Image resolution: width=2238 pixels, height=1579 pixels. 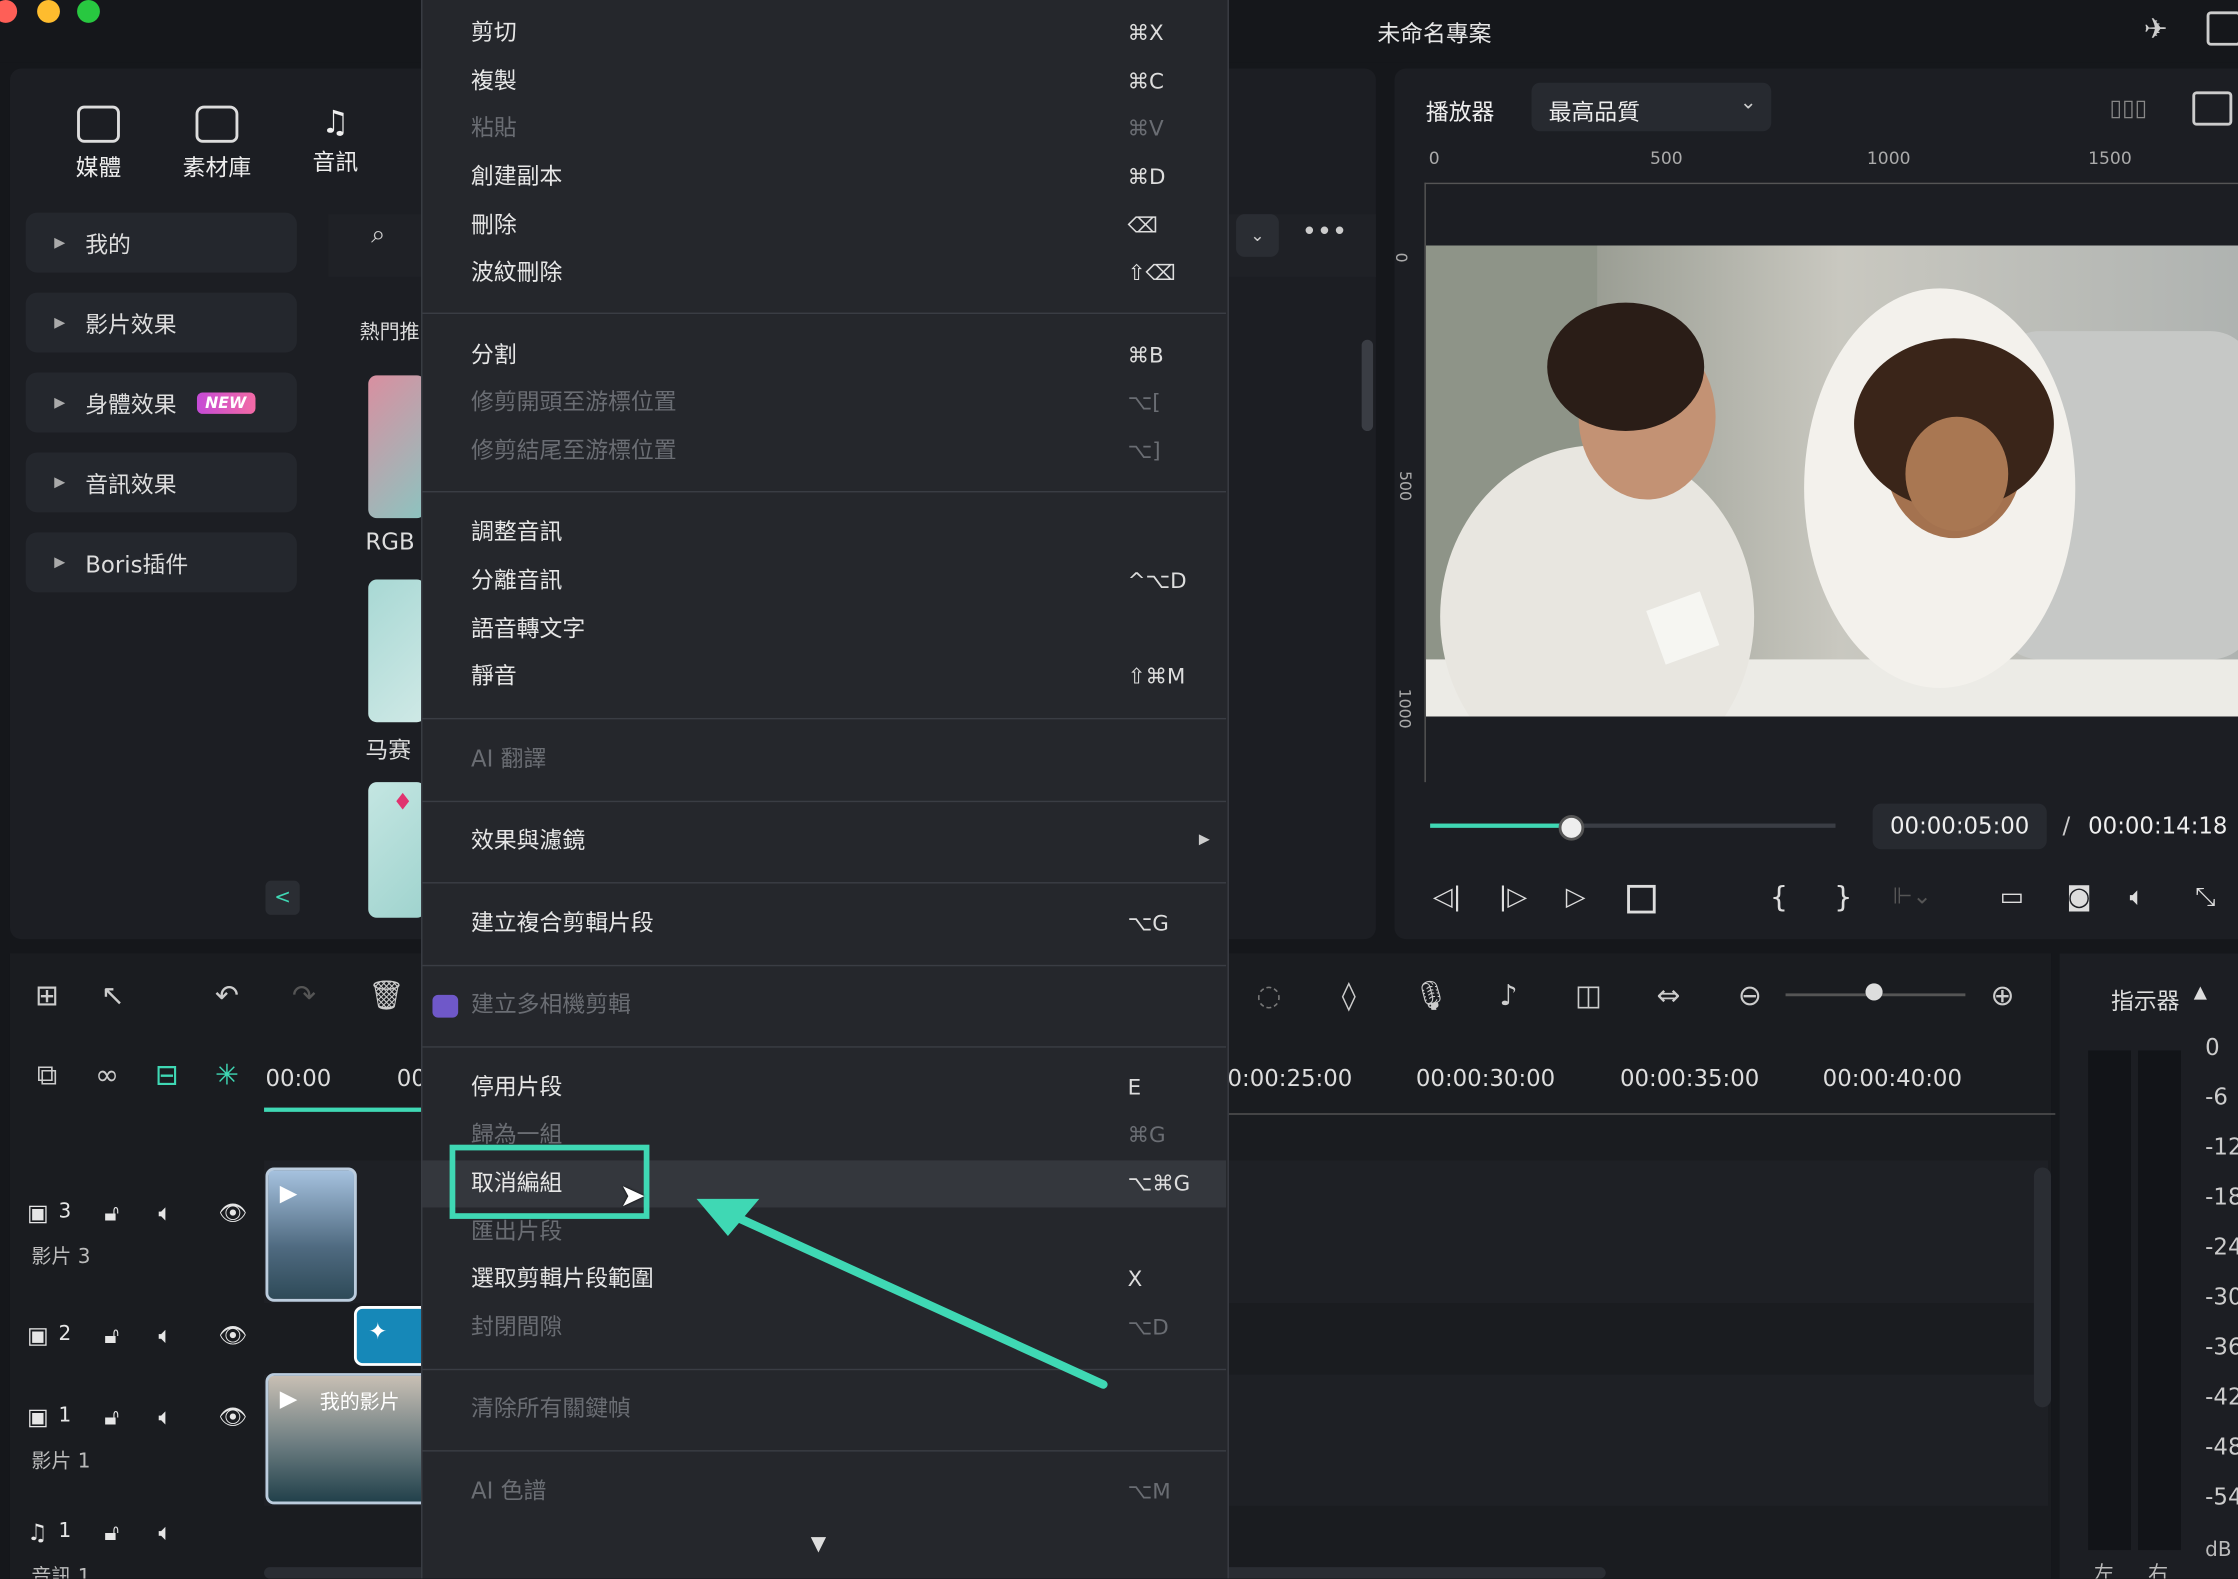 What do you see at coordinates (1348, 994) in the screenshot?
I see `marker-icon: ◊` at bounding box center [1348, 994].